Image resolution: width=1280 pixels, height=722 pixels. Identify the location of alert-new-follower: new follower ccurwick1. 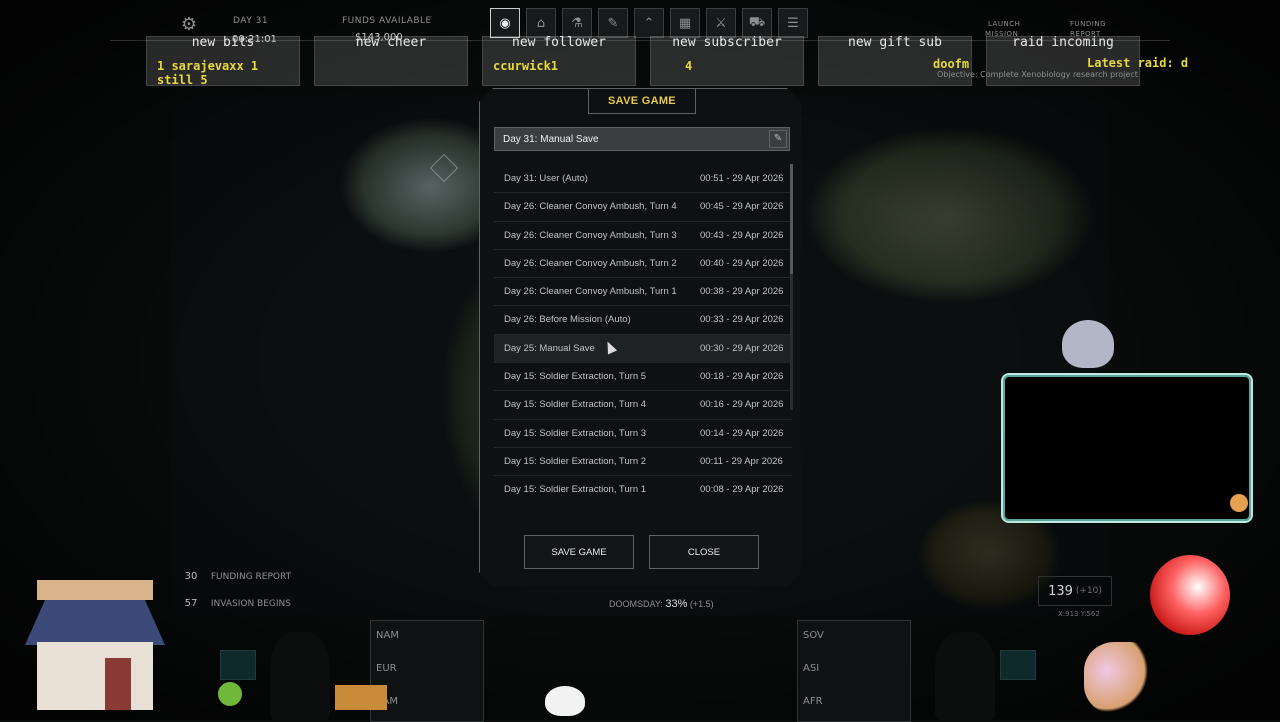
(559, 60).